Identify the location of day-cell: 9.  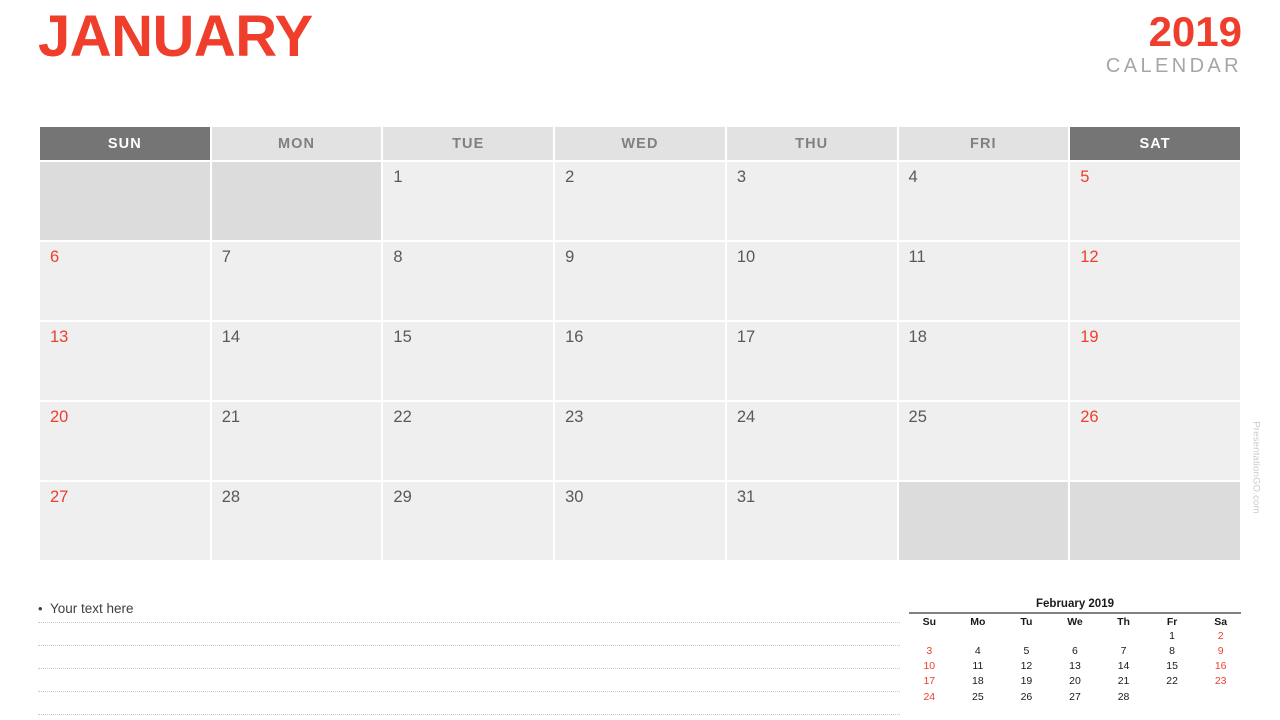
(640, 281).